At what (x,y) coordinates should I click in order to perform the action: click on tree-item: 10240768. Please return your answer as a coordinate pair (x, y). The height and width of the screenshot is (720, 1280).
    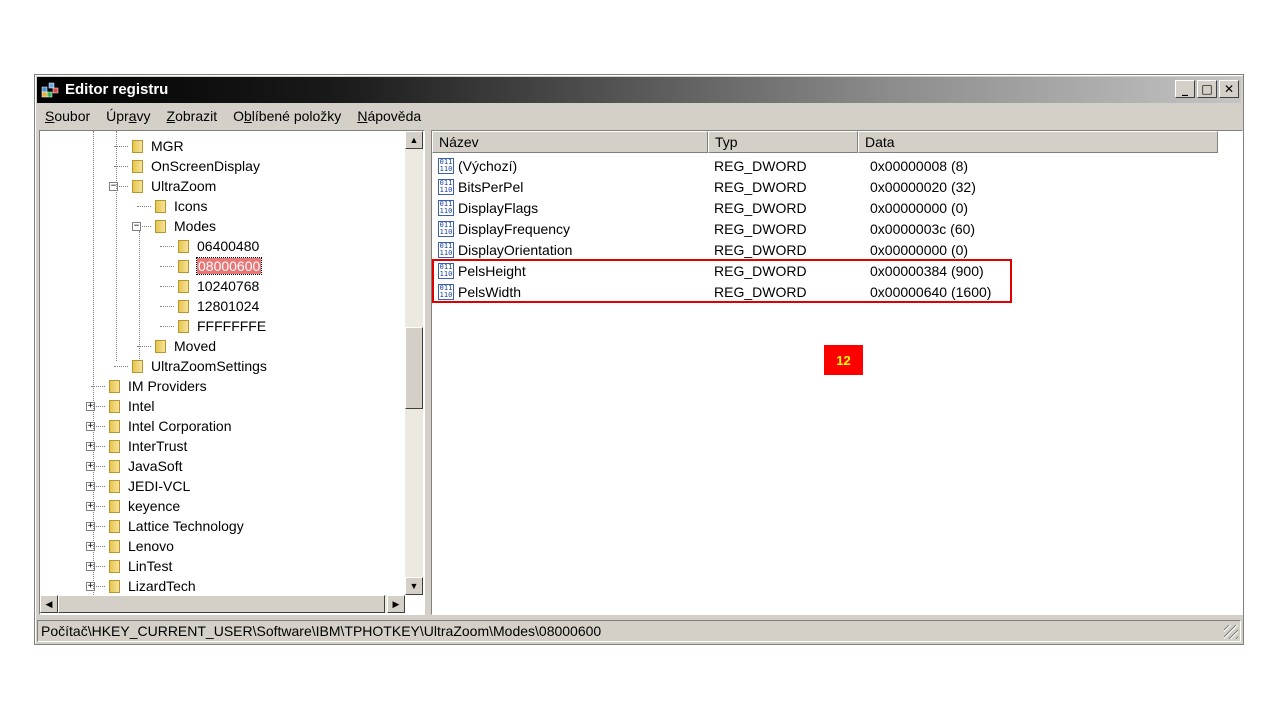
    Looking at the image, I should click on (217, 286).